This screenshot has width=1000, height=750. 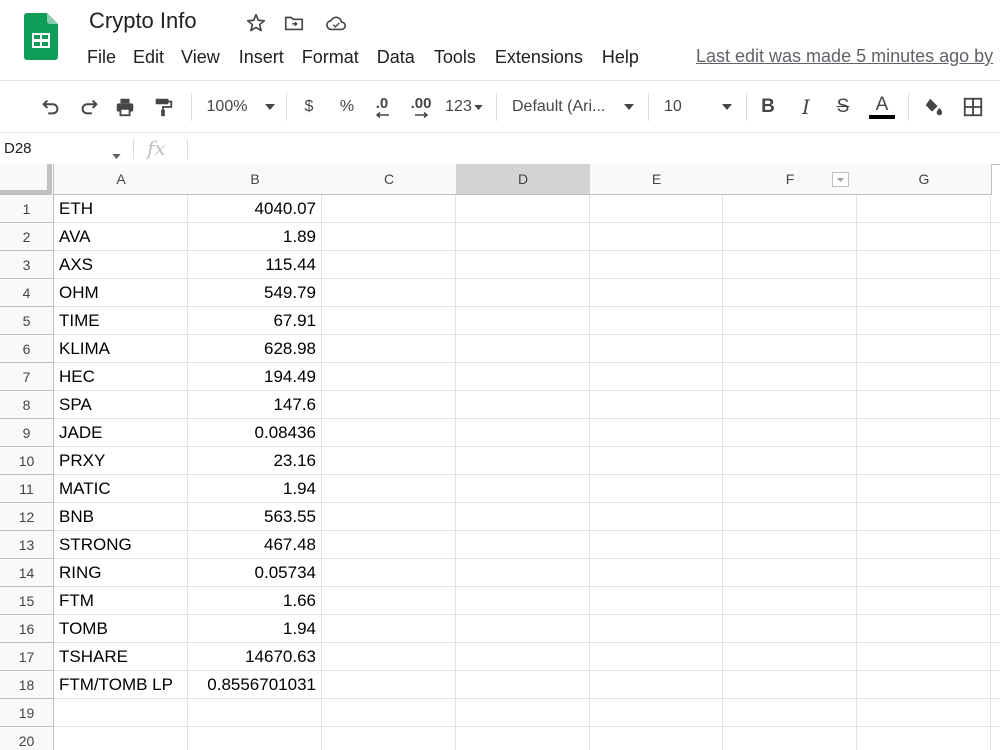 I want to click on fill-color-icon, so click(x=933, y=107).